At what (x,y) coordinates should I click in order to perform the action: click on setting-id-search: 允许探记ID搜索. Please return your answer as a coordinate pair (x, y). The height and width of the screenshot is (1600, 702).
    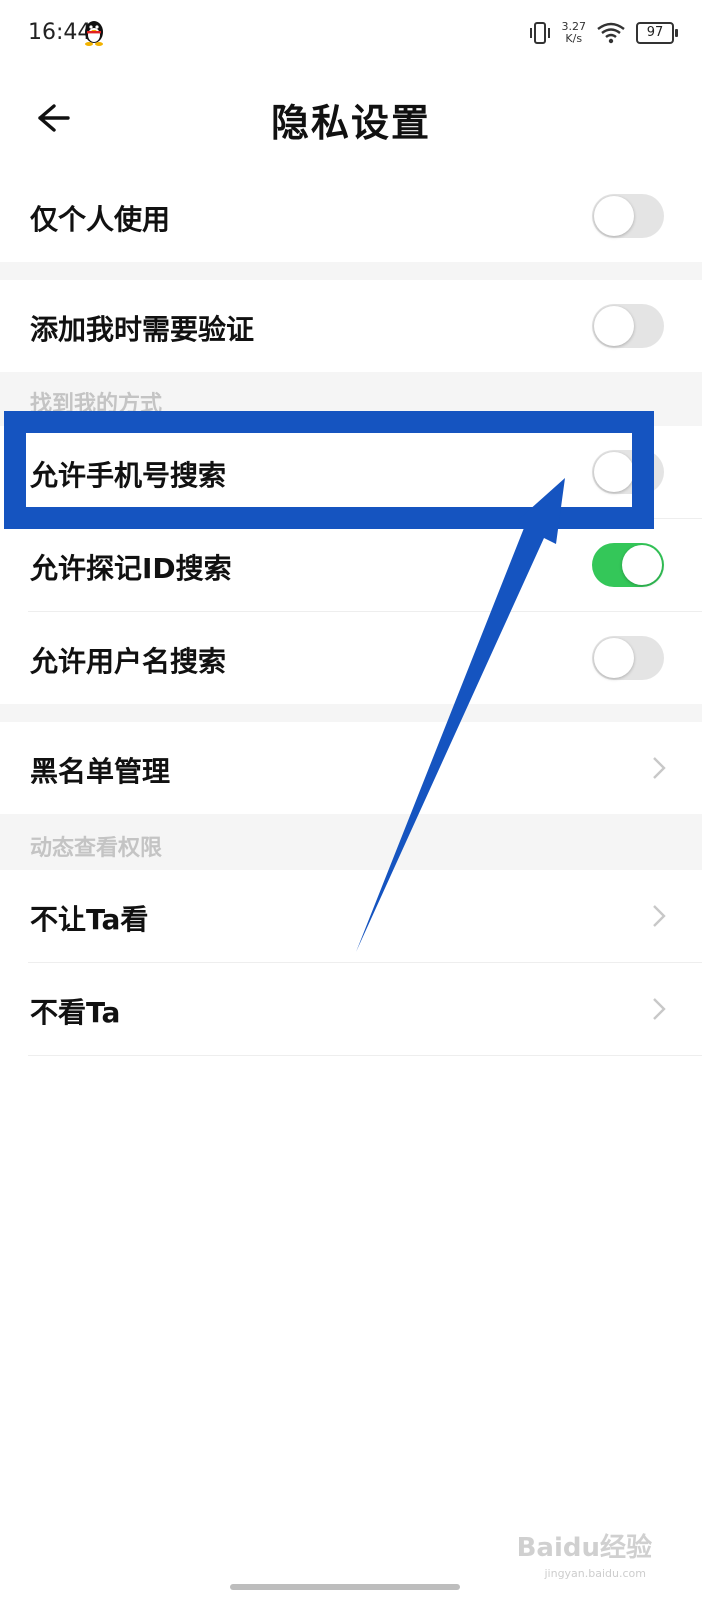
    Looking at the image, I should click on (351, 565).